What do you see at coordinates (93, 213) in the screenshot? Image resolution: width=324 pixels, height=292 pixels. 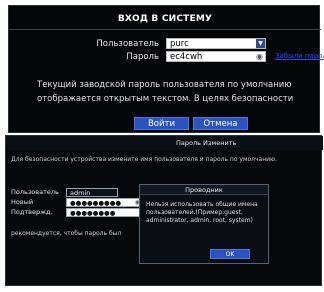 I see `confirm-password-value: ●●●●●●●●` at bounding box center [93, 213].